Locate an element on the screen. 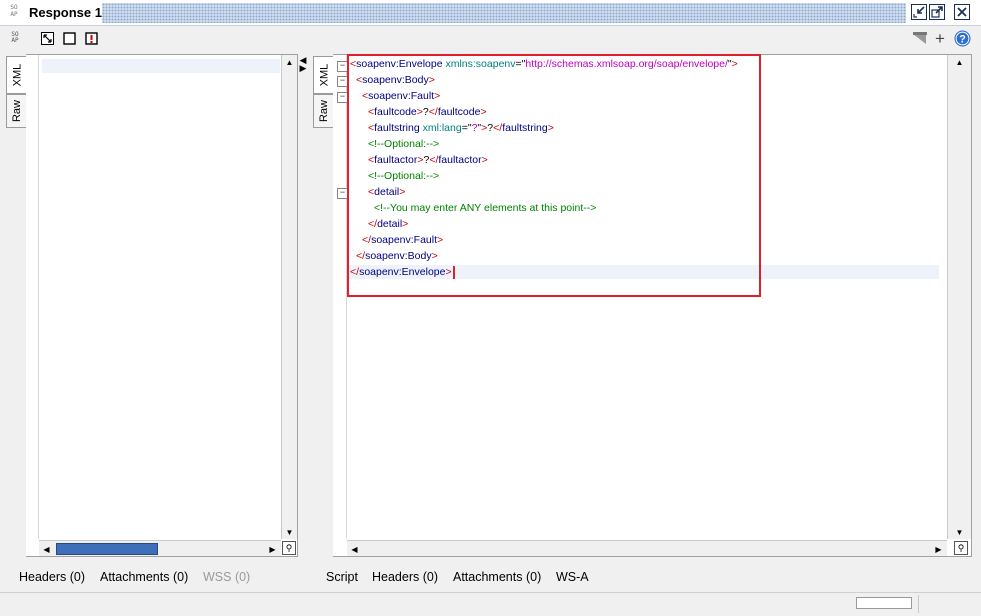  divider is located at coordinates (918, 604).